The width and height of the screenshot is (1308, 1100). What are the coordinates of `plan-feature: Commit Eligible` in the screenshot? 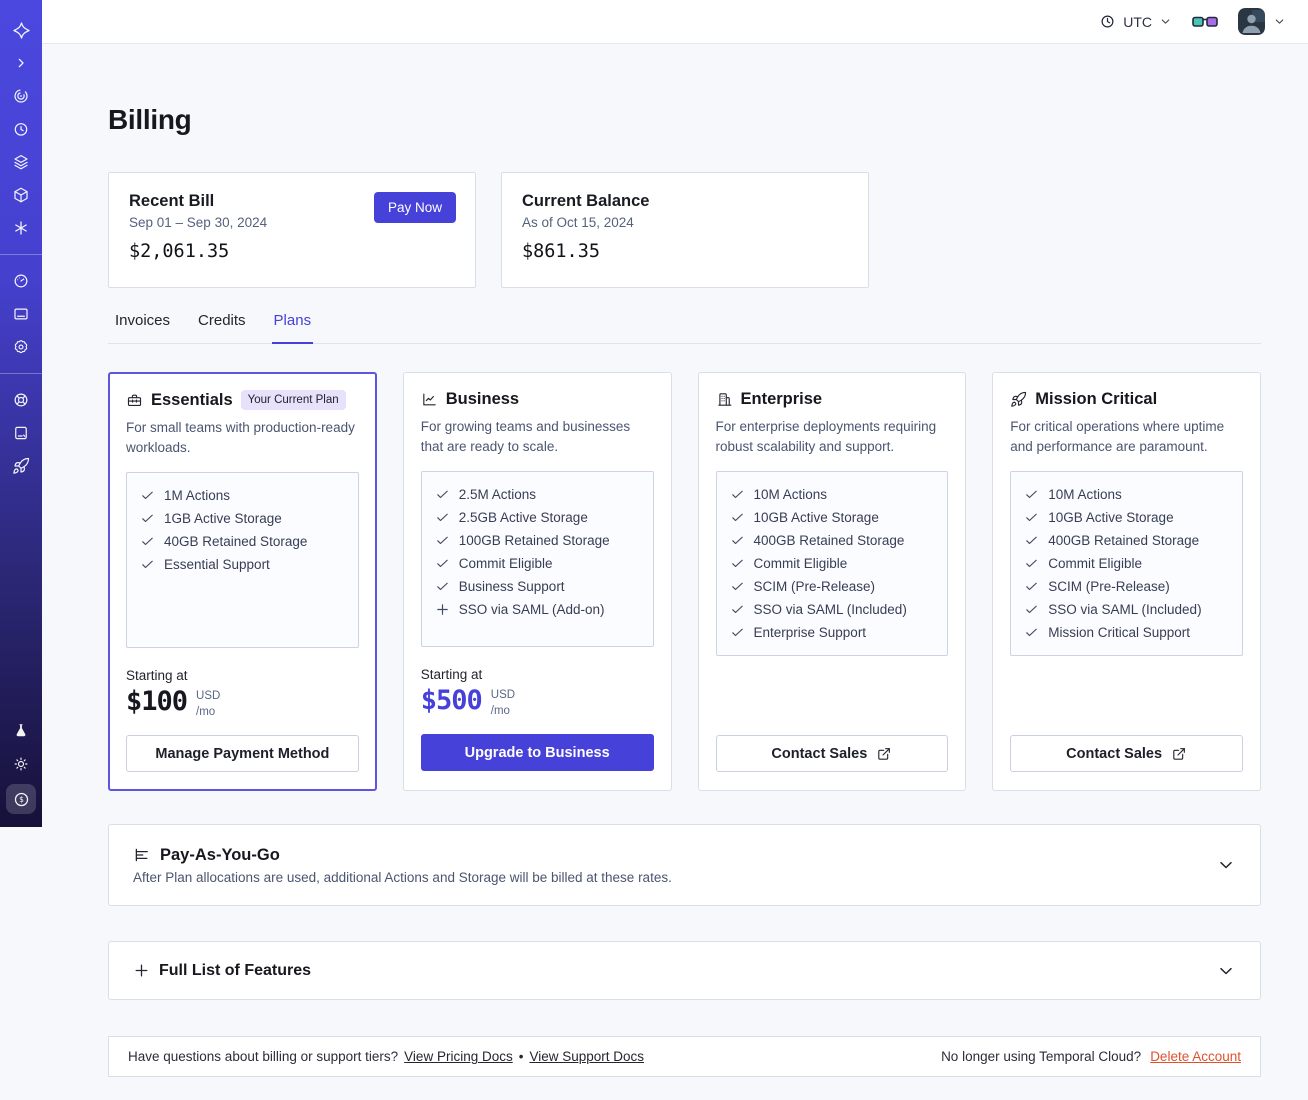 It's located at (832, 563).